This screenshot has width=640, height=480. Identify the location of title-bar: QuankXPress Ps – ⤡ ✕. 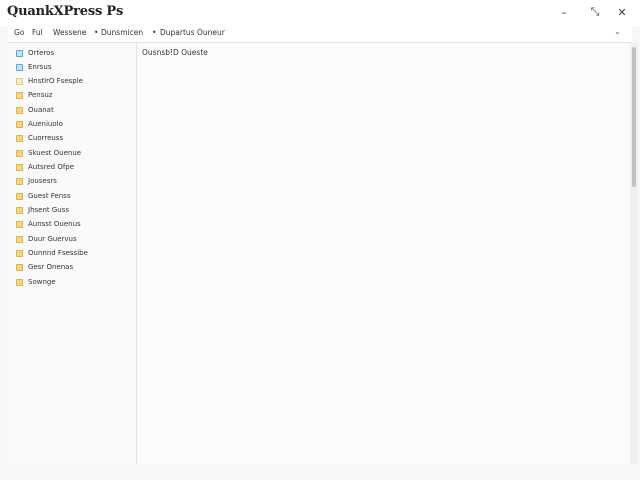
(320, 13).